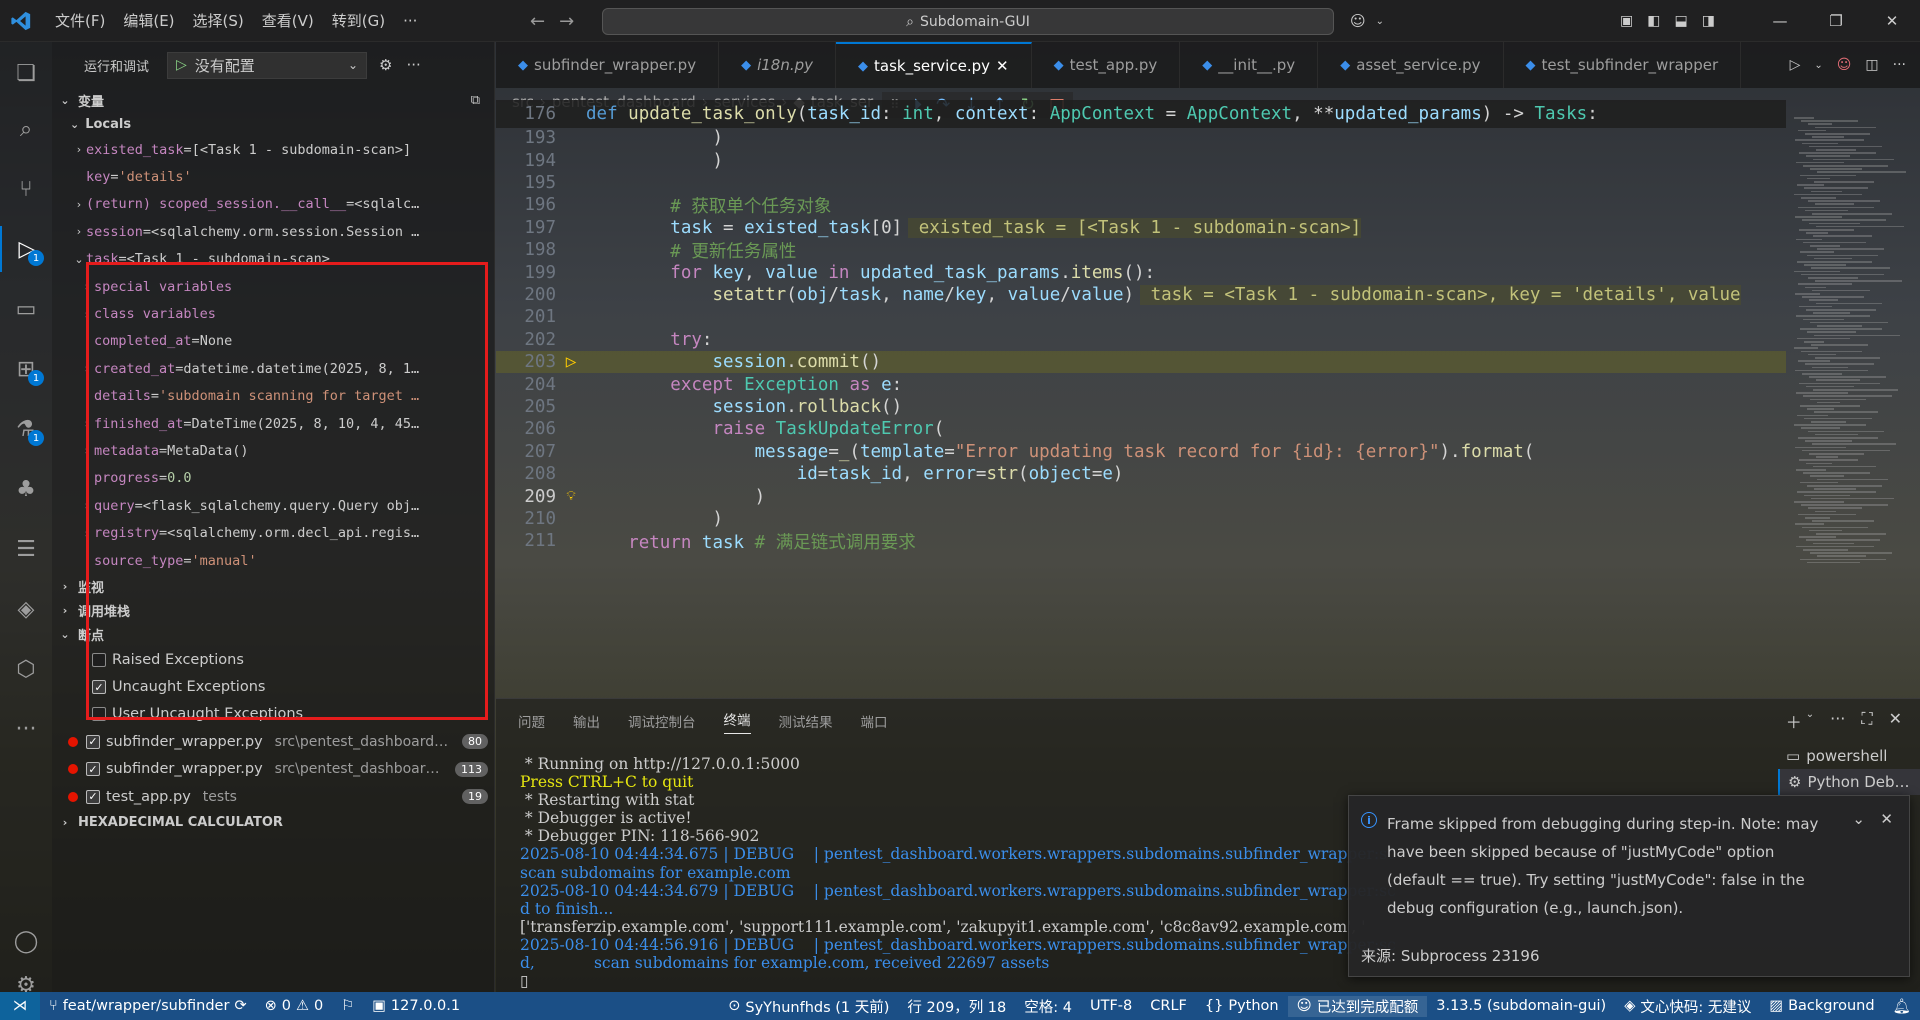 The width and height of the screenshot is (1920, 1020). I want to click on gear-icon: ⚙, so click(385, 65).